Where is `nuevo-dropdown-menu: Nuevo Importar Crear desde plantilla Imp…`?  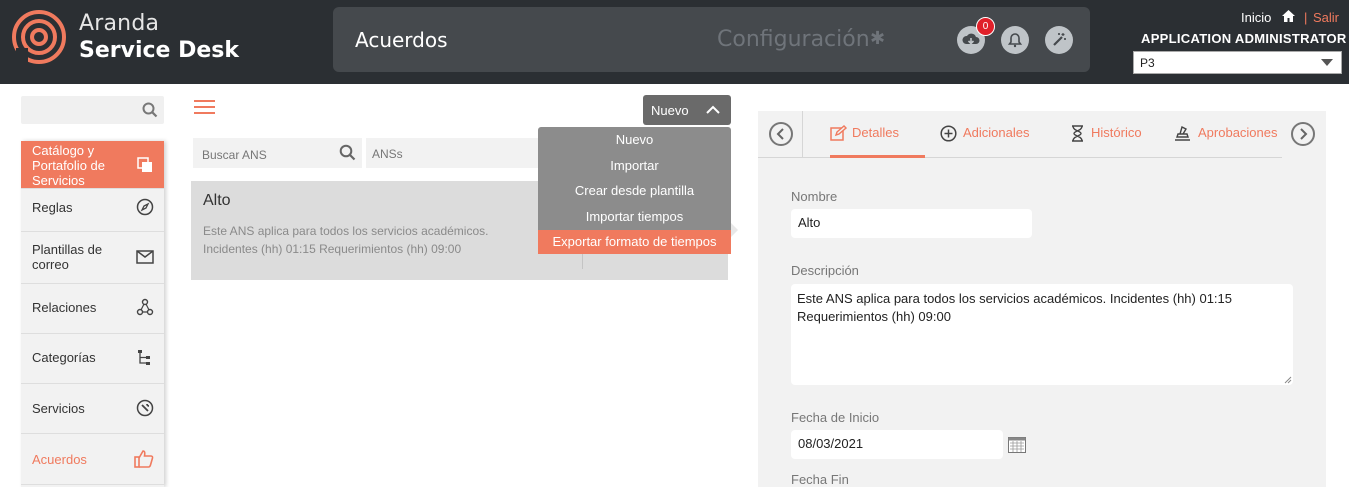 nuevo-dropdown-menu: Nuevo Importar Crear desde plantilla Imp… is located at coordinates (634, 190).